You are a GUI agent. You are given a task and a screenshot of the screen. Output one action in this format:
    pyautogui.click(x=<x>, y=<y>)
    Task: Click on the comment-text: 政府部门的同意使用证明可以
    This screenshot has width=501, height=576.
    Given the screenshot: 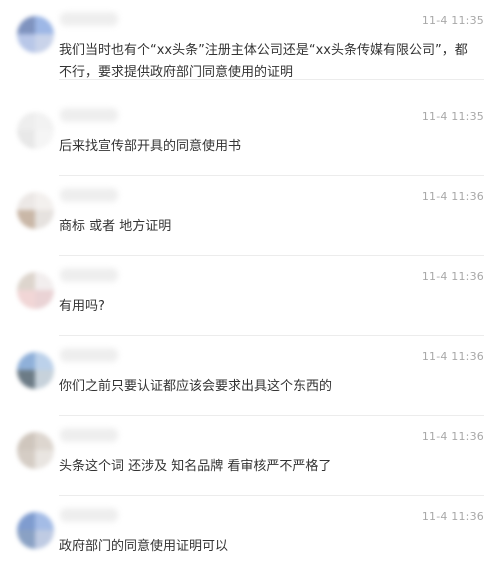 What is the action you would take?
    pyautogui.click(x=144, y=546)
    